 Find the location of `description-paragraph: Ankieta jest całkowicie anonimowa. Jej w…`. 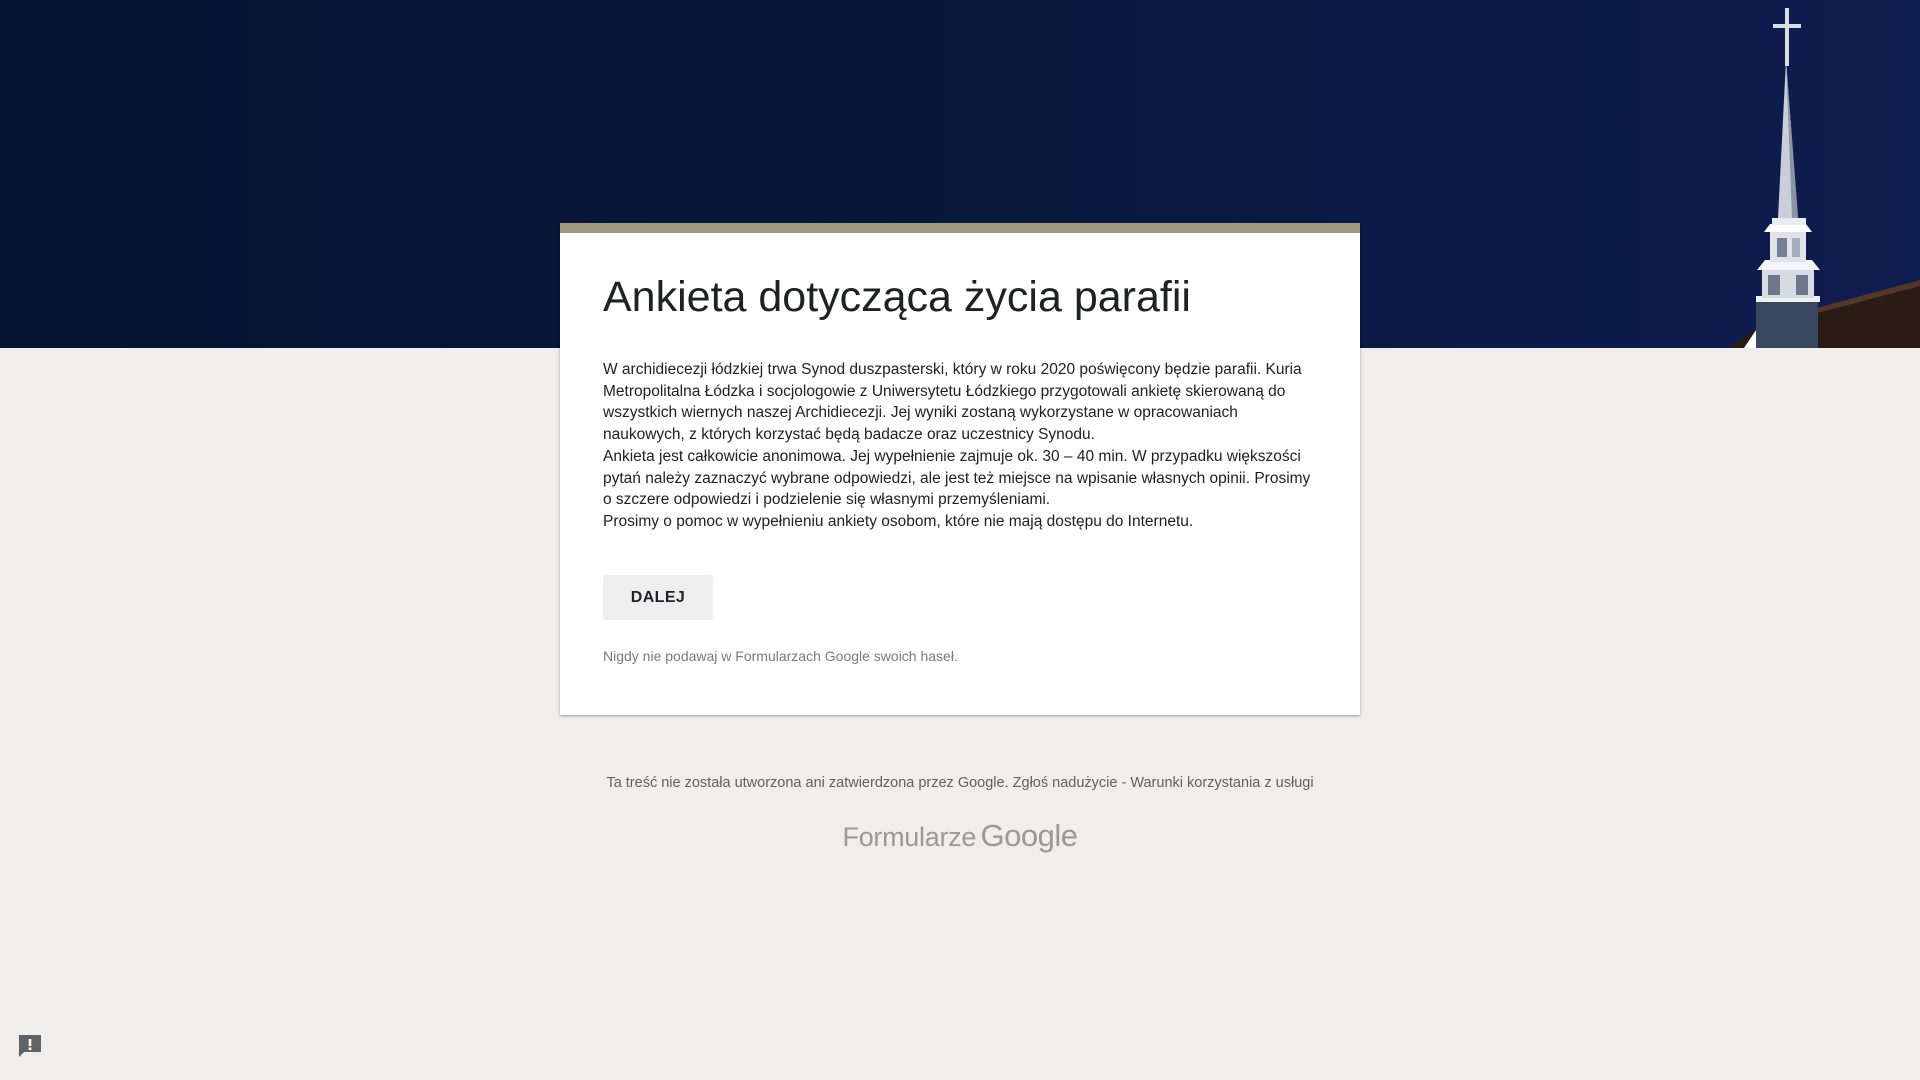

description-paragraph: Ankieta jest całkowicie anonimowa. Jej w… is located at coordinates (957, 478).